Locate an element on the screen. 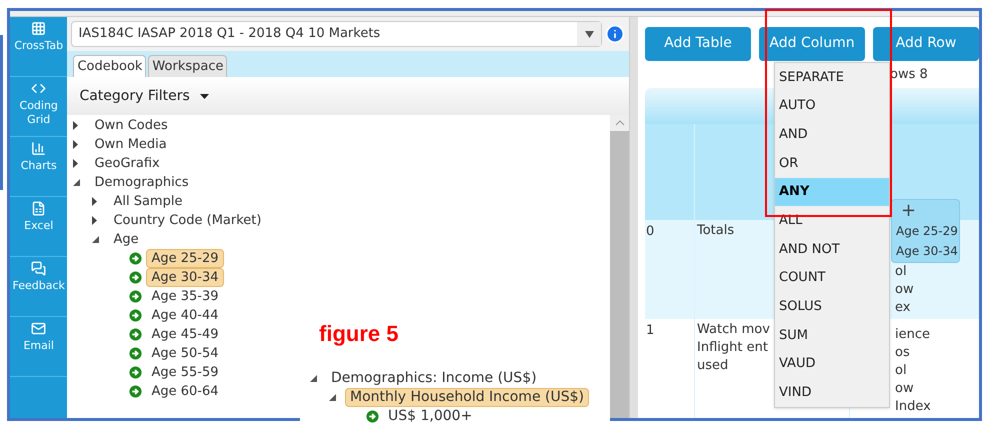 This screenshot has width=986, height=425. panel-tab: Codebook is located at coordinates (109, 66).